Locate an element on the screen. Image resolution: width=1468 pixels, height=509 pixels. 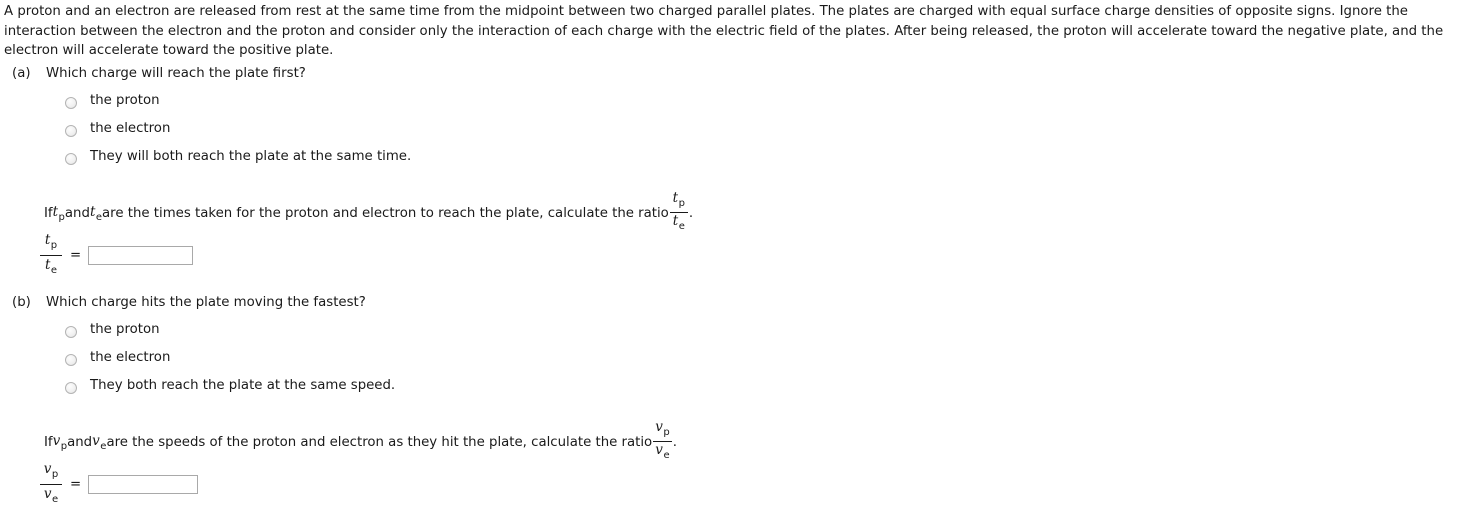
inline-fraction-vp-ve: vp ve is located at coordinates (662, 441).